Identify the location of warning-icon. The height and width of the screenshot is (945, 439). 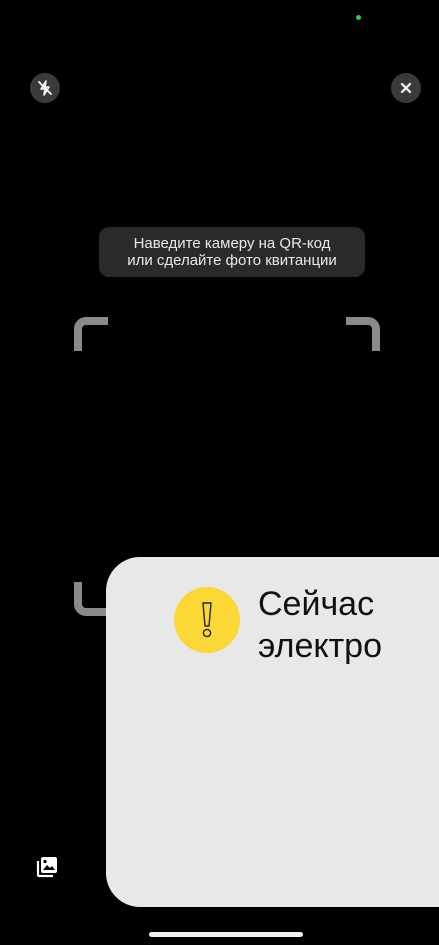
(207, 620).